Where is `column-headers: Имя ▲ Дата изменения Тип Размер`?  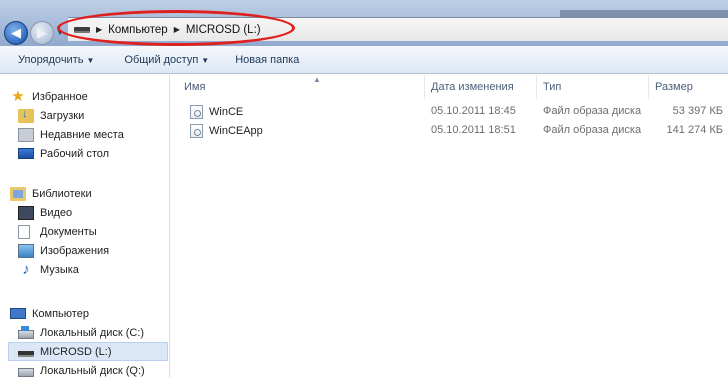 column-headers: Имя ▲ Дата изменения Тип Размер is located at coordinates (449, 87).